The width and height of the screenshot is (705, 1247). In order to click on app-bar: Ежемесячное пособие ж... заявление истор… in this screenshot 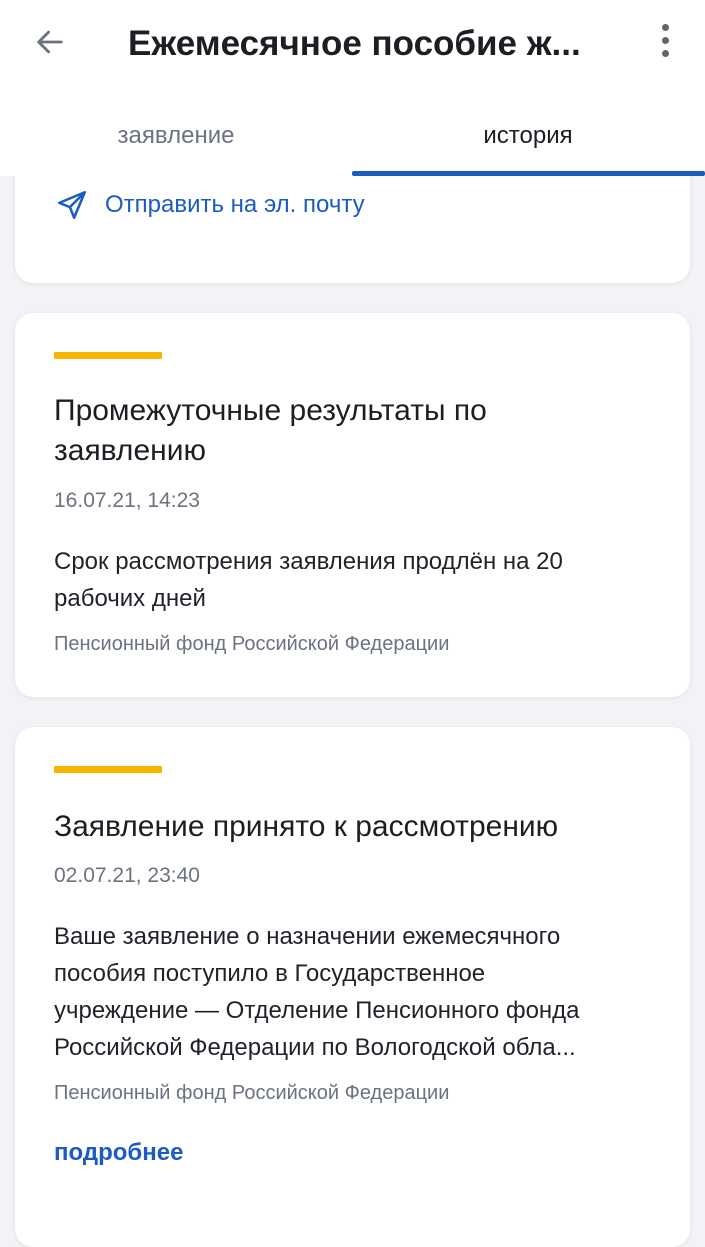, I will do `click(352, 88)`.